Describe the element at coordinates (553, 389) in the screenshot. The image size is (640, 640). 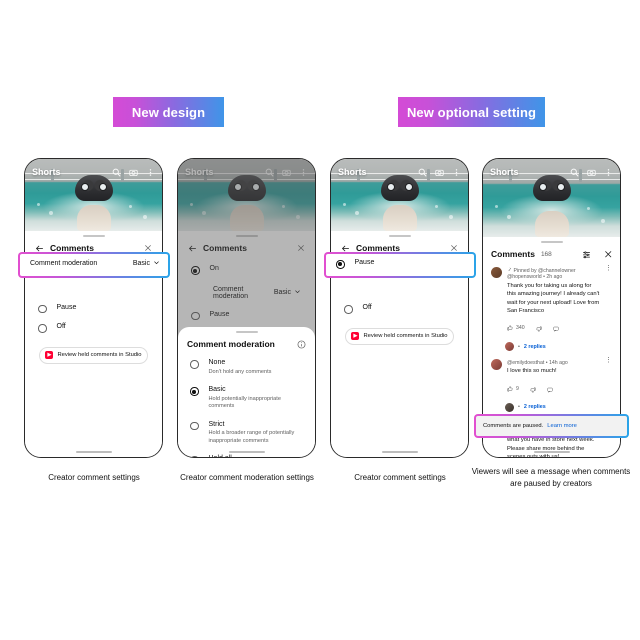
I see `comment-actions: 9` at that location.